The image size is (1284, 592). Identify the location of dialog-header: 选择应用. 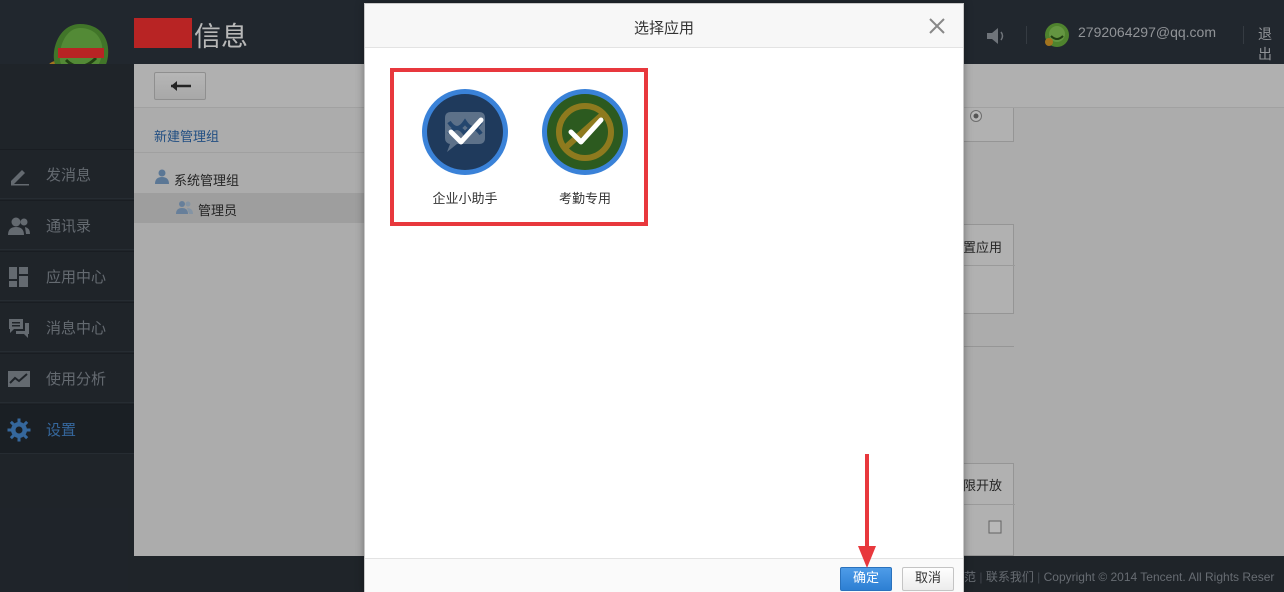
(664, 26).